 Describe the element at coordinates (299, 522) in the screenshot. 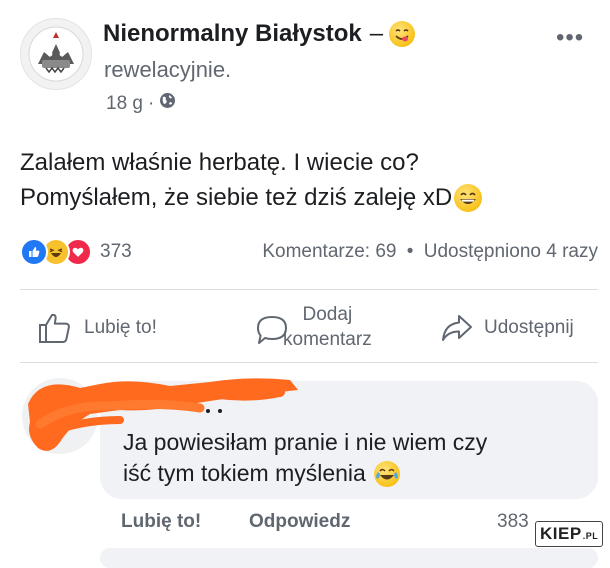

I see `comment-reply-button: Odpowiedz` at that location.